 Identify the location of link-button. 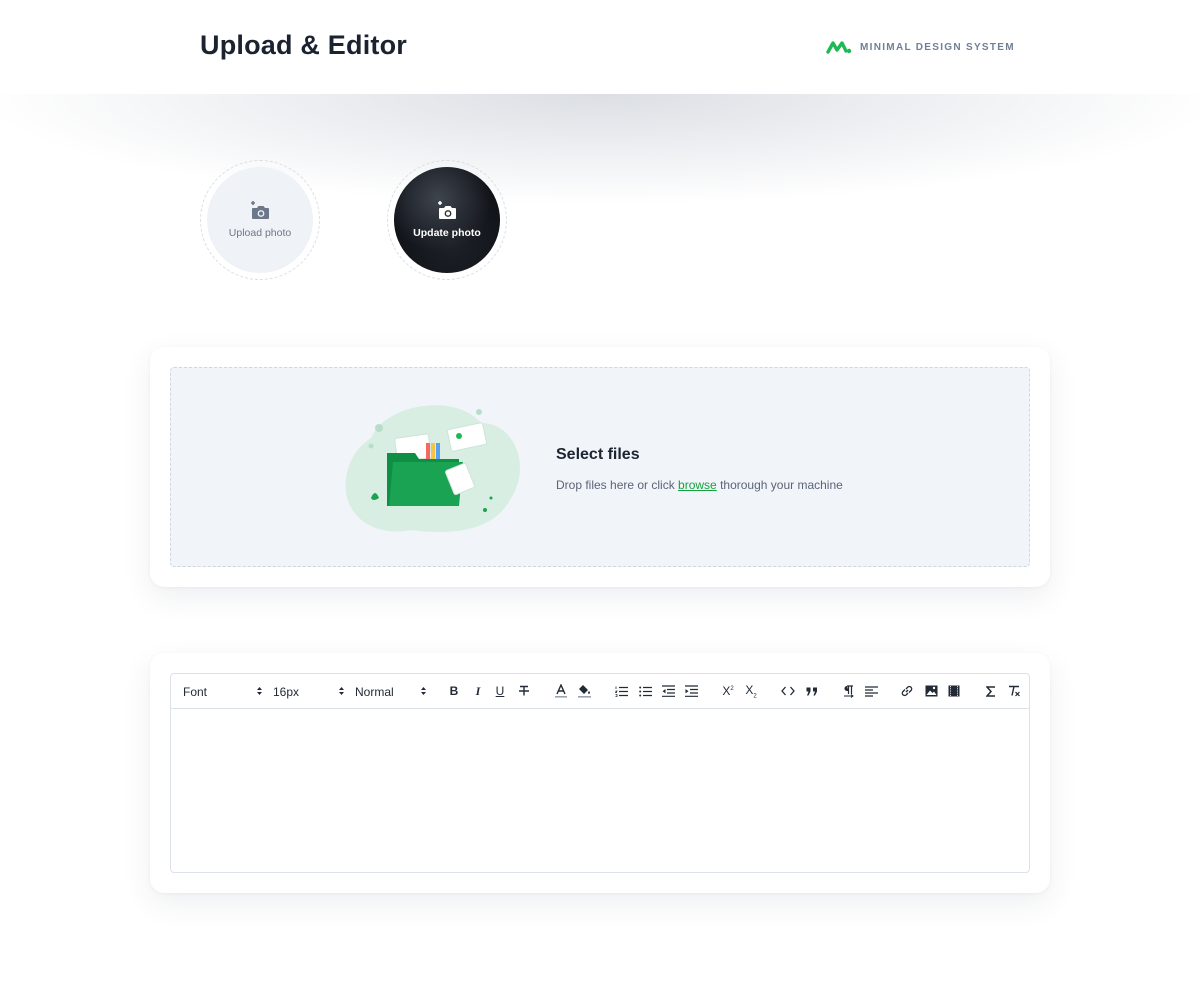
(907, 691).